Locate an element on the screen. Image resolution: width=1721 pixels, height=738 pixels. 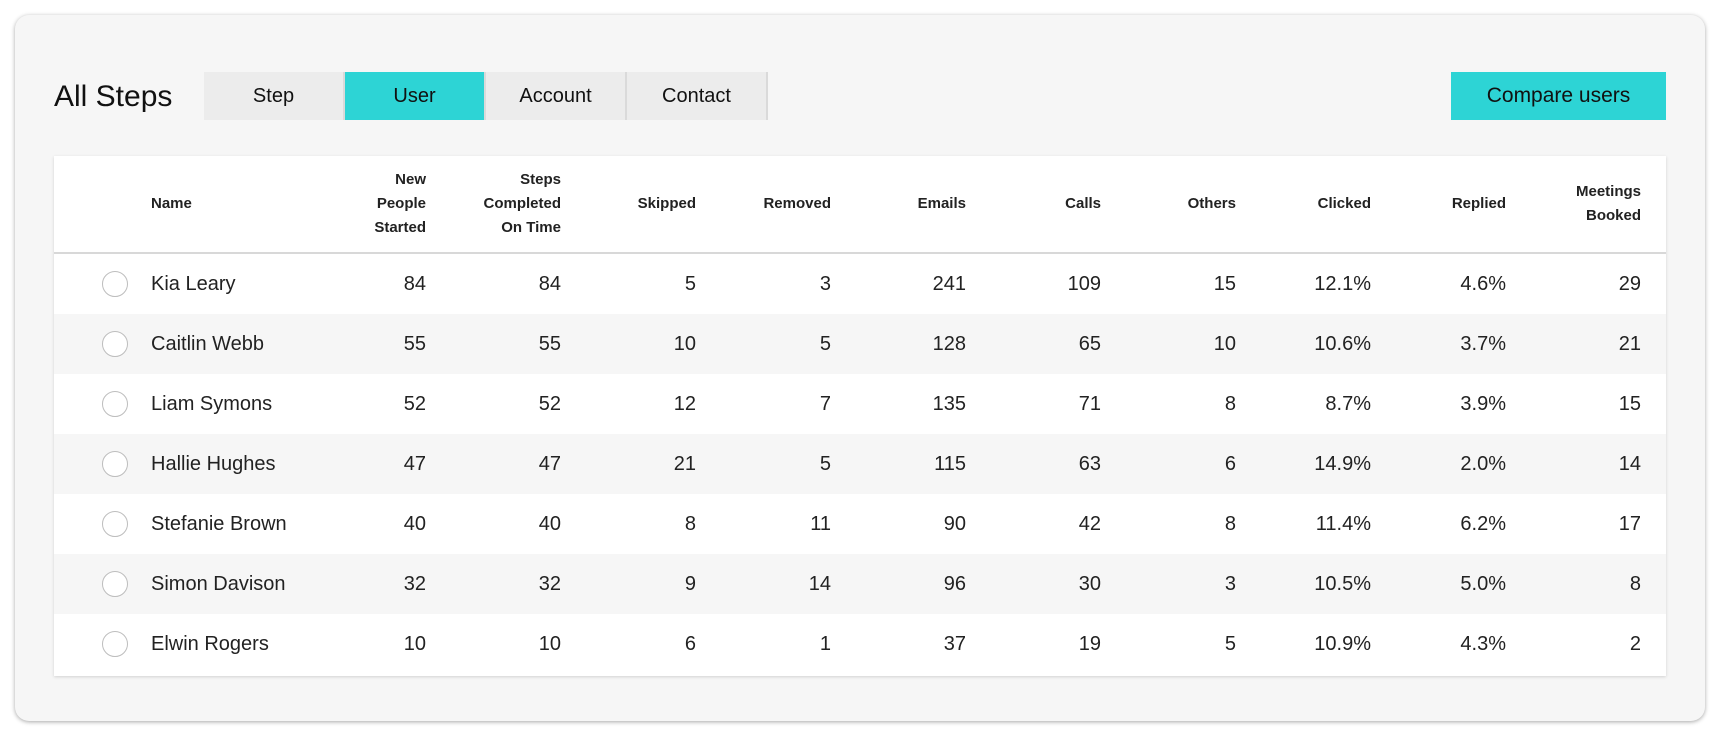
column-header-skipped: Skipped is located at coordinates (667, 204).